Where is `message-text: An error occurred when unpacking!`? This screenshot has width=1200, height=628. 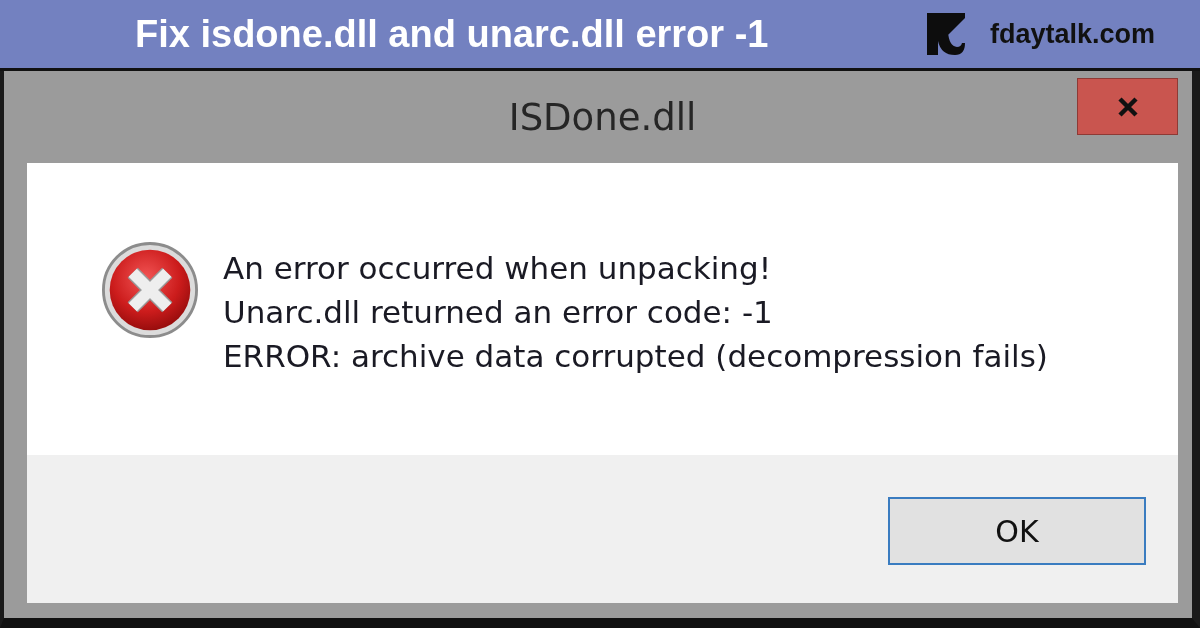 message-text: An error occurred when unpacking! is located at coordinates (498, 268).